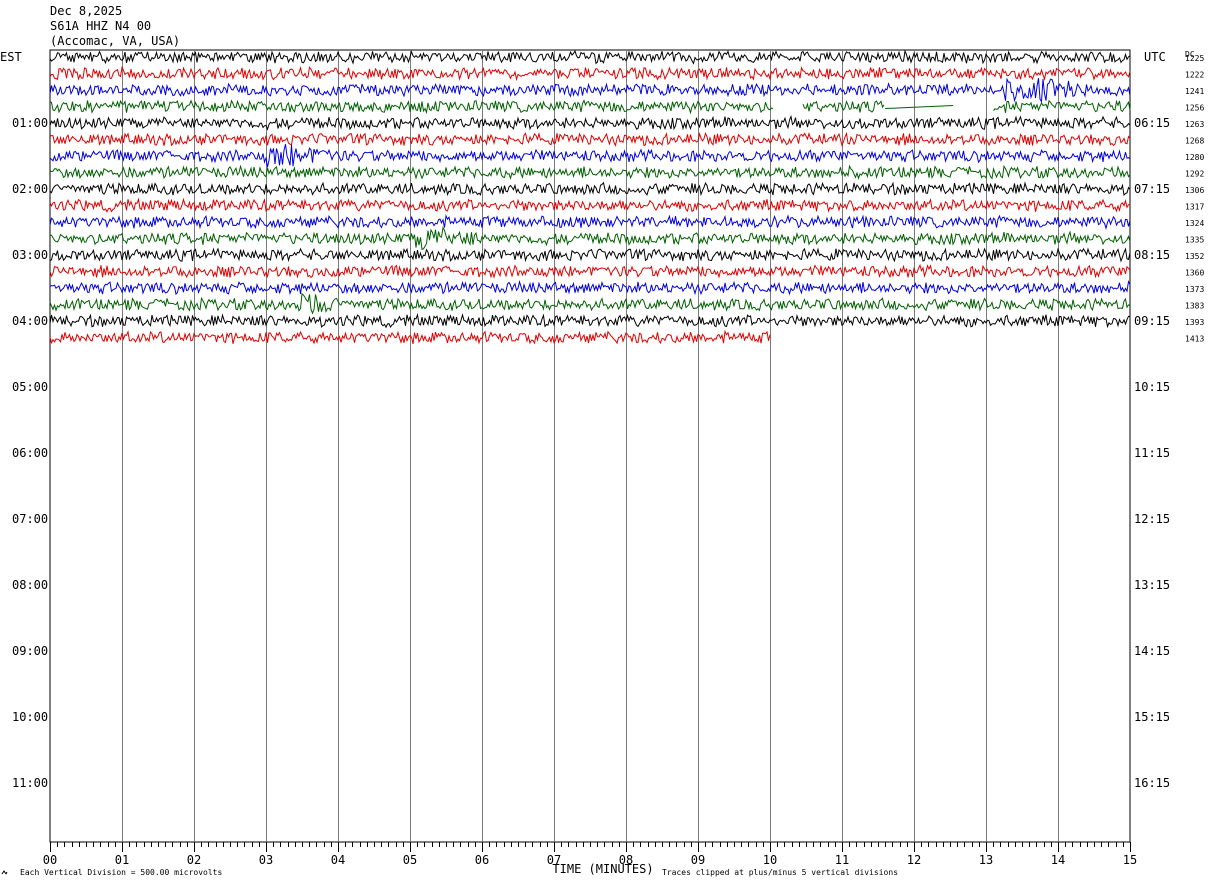  What do you see at coordinates (914, 860) in the screenshot?
I see `x-tick-label: 12` at bounding box center [914, 860].